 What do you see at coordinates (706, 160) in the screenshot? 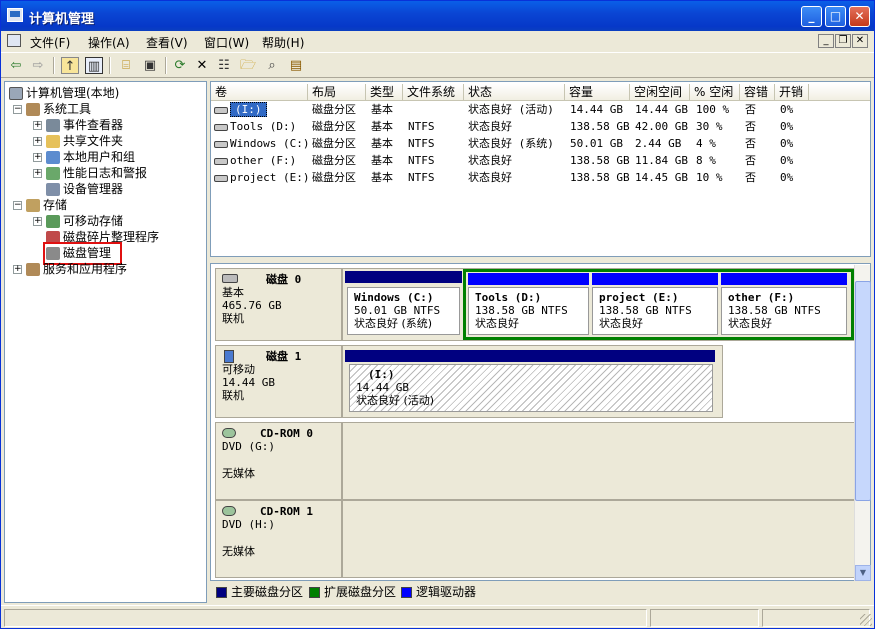
I see `cell-percent: 8 %` at bounding box center [706, 160].